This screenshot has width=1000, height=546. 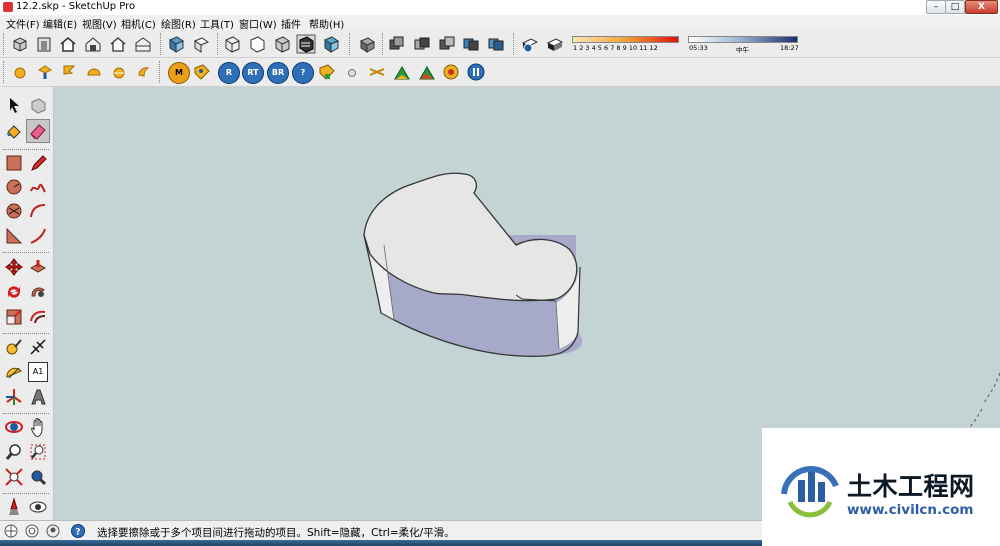 I want to click on plugin-br-button: BR, so click(x=278, y=73).